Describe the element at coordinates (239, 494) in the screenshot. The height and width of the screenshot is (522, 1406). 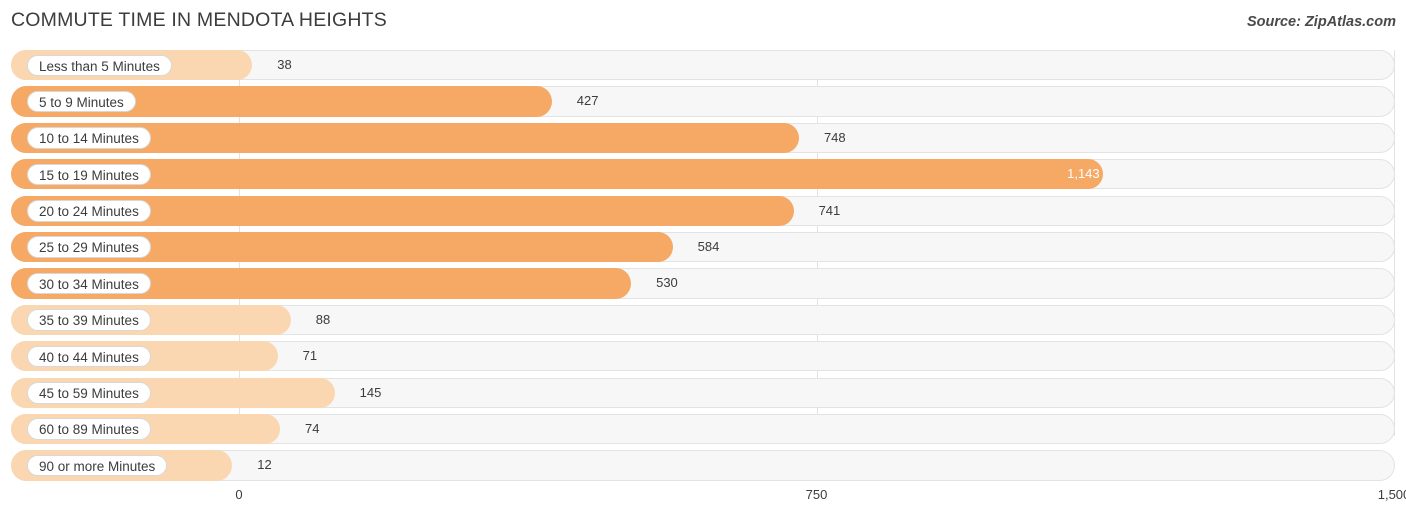
I see `x-axis-tick: 0` at that location.